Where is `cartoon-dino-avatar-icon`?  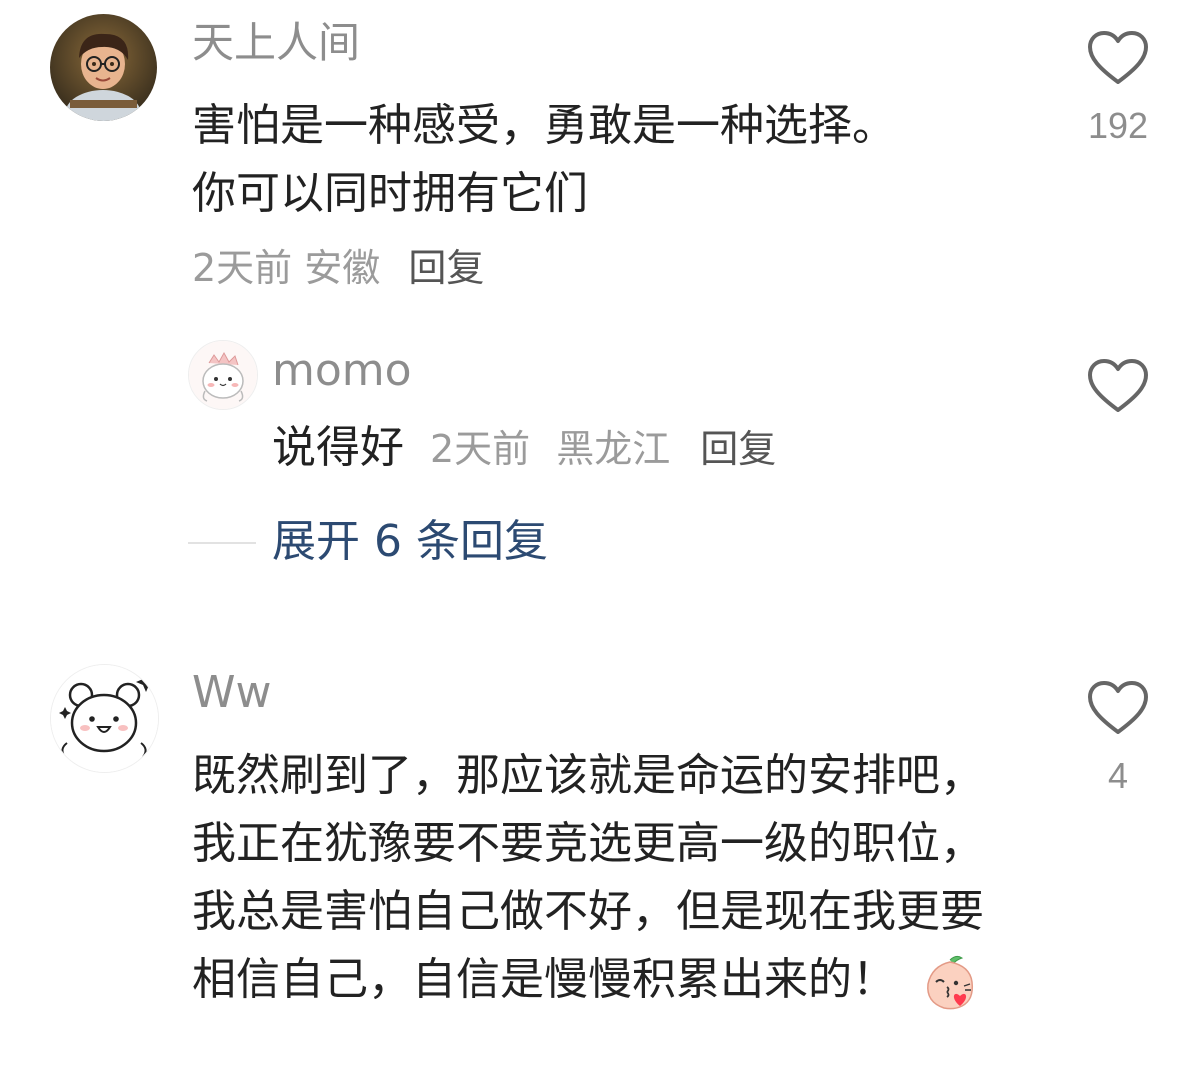
cartoon-dino-avatar-icon is located at coordinates (223, 375).